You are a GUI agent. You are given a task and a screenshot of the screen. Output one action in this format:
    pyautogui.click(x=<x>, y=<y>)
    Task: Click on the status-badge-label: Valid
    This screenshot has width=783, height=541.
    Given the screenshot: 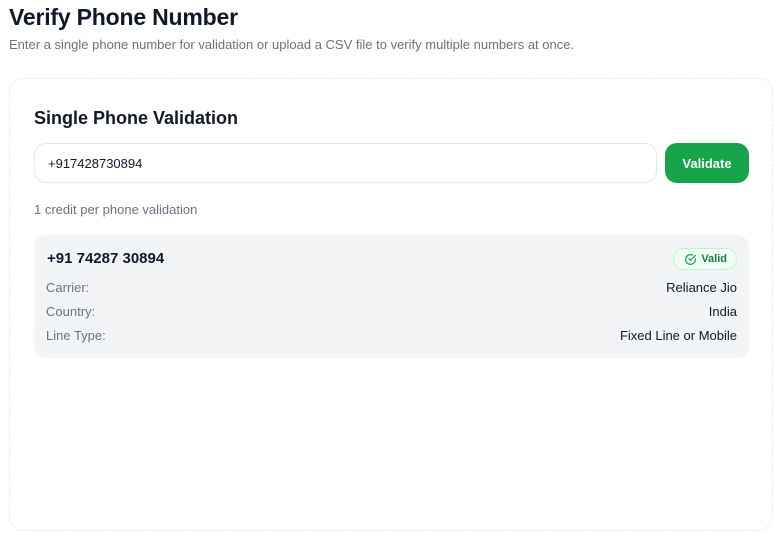 What is the action you would take?
    pyautogui.click(x=714, y=259)
    